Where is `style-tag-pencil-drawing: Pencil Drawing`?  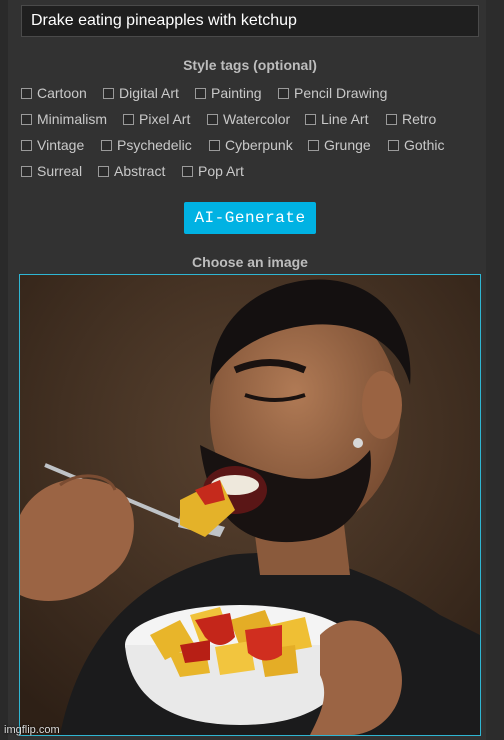
style-tag-pencil-drawing: Pencil Drawing is located at coordinates (332, 93).